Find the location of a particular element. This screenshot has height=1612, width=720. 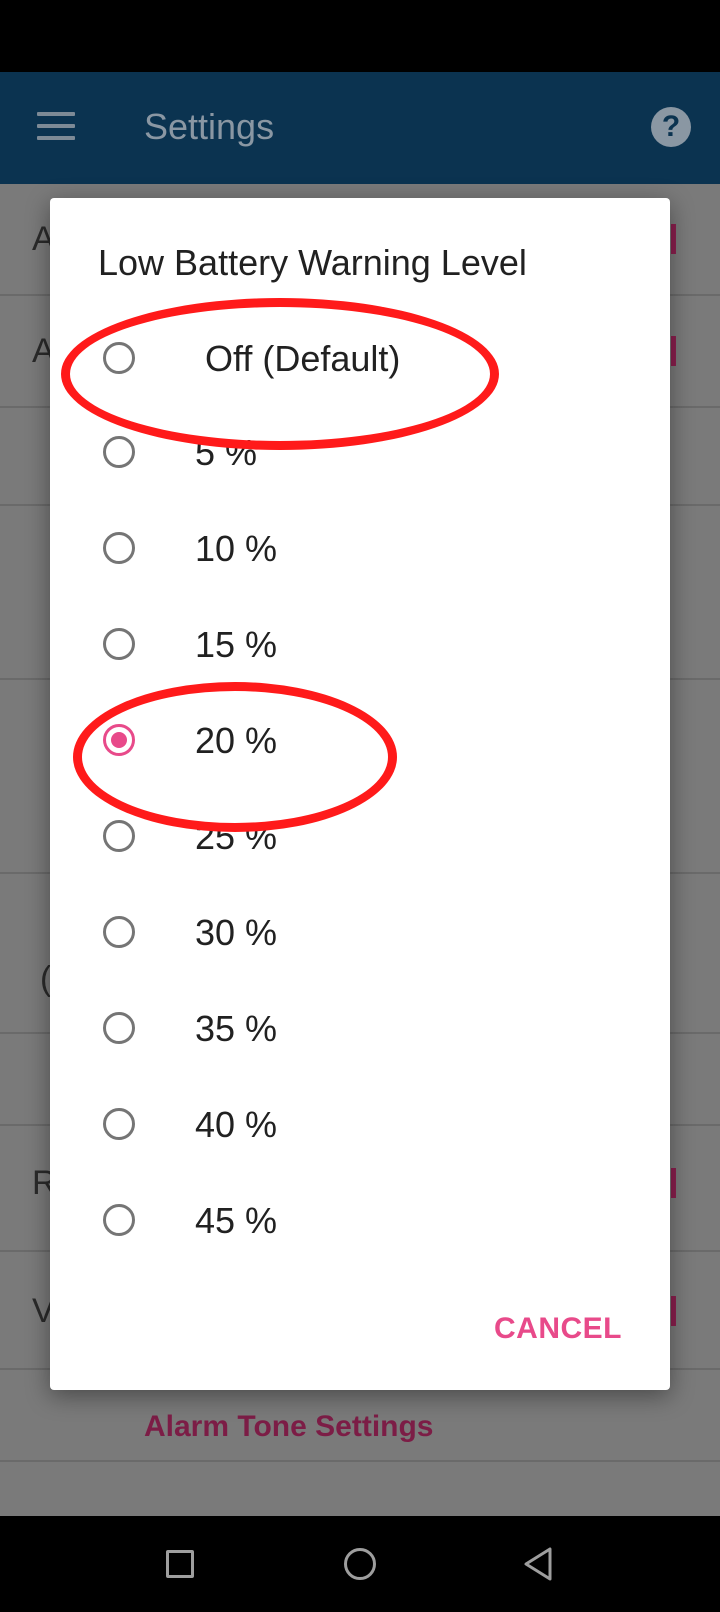

option-45-percent: 45 % is located at coordinates (360, 1224).